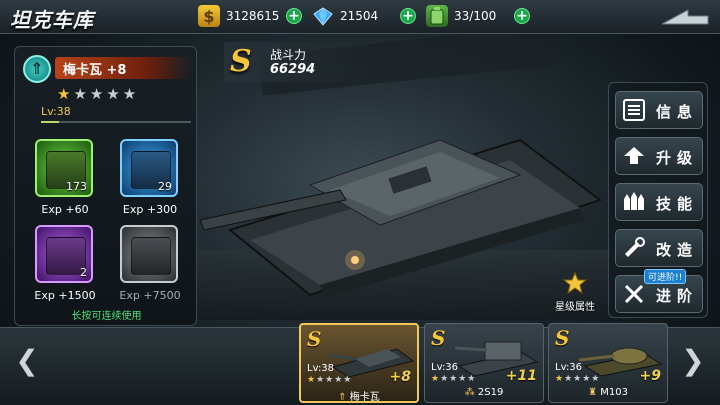  What do you see at coordinates (608, 392) in the screenshot?
I see `card-name: ♜ M103` at bounding box center [608, 392].